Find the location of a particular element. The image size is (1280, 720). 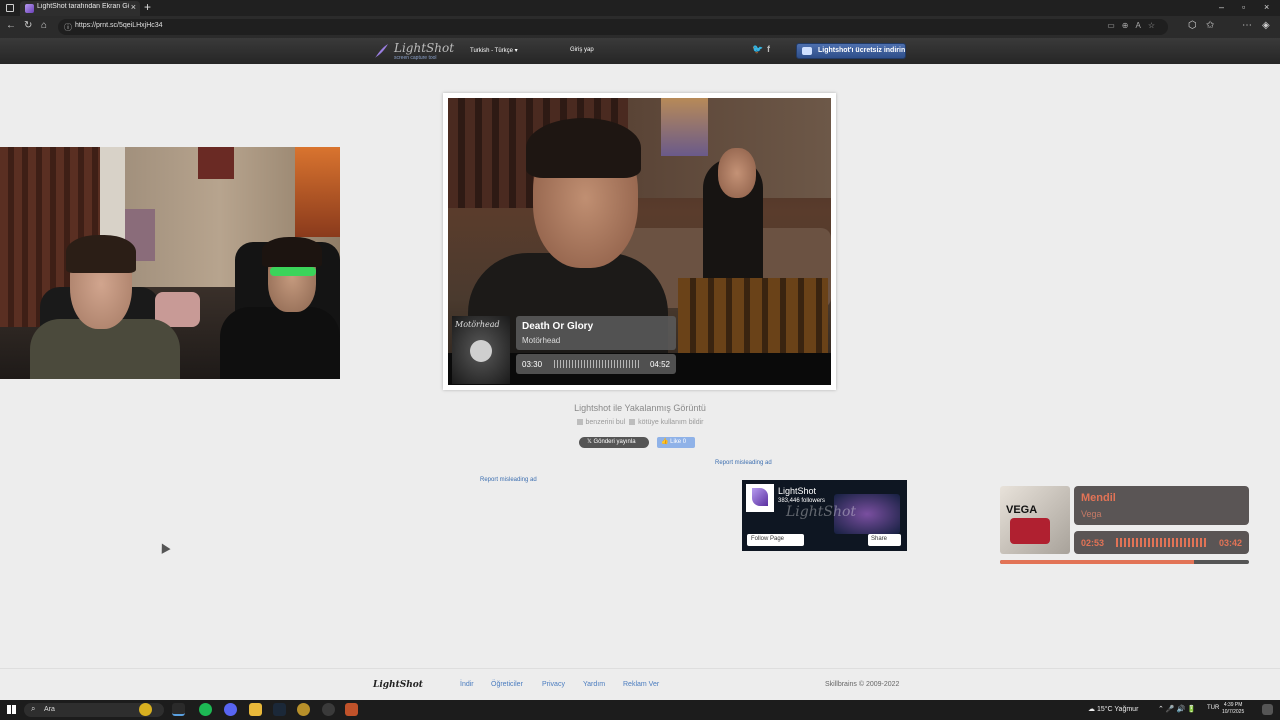

copilot-app-icon is located at coordinates (145, 709).